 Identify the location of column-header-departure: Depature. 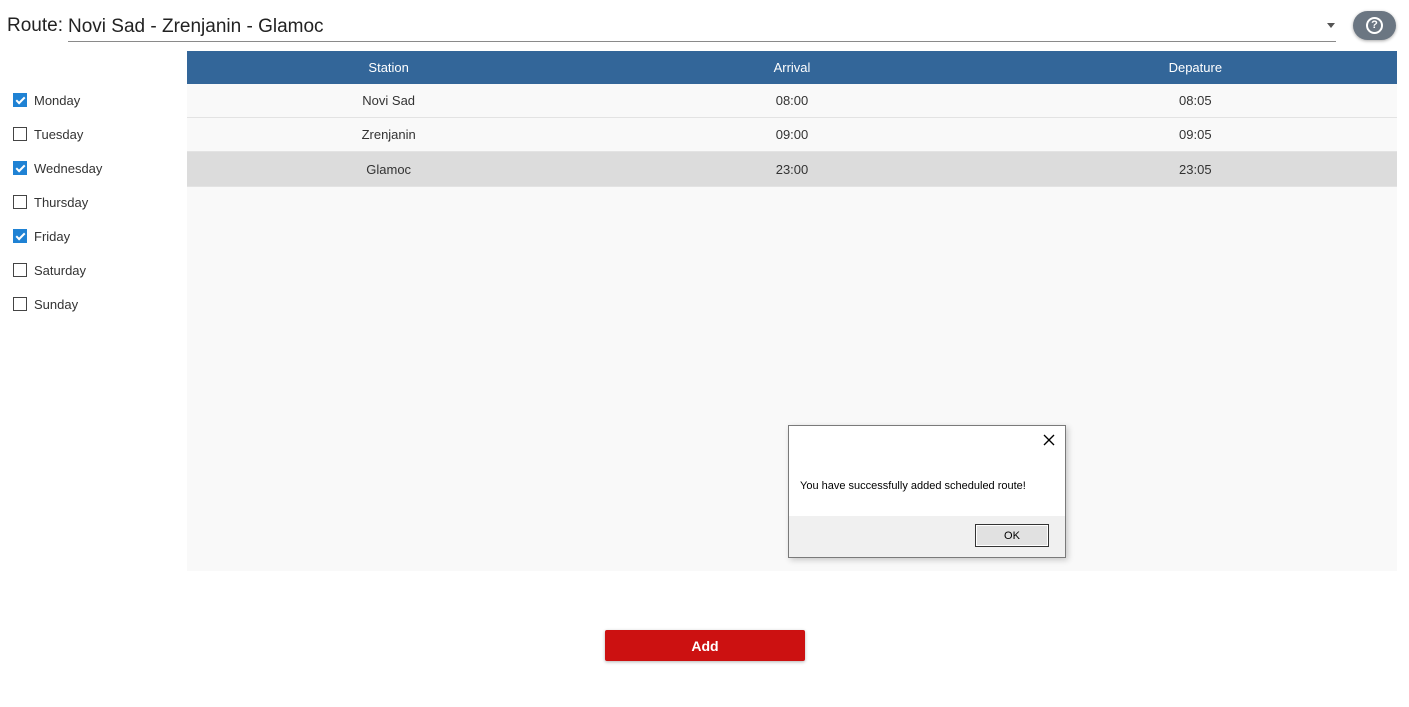
(1195, 67).